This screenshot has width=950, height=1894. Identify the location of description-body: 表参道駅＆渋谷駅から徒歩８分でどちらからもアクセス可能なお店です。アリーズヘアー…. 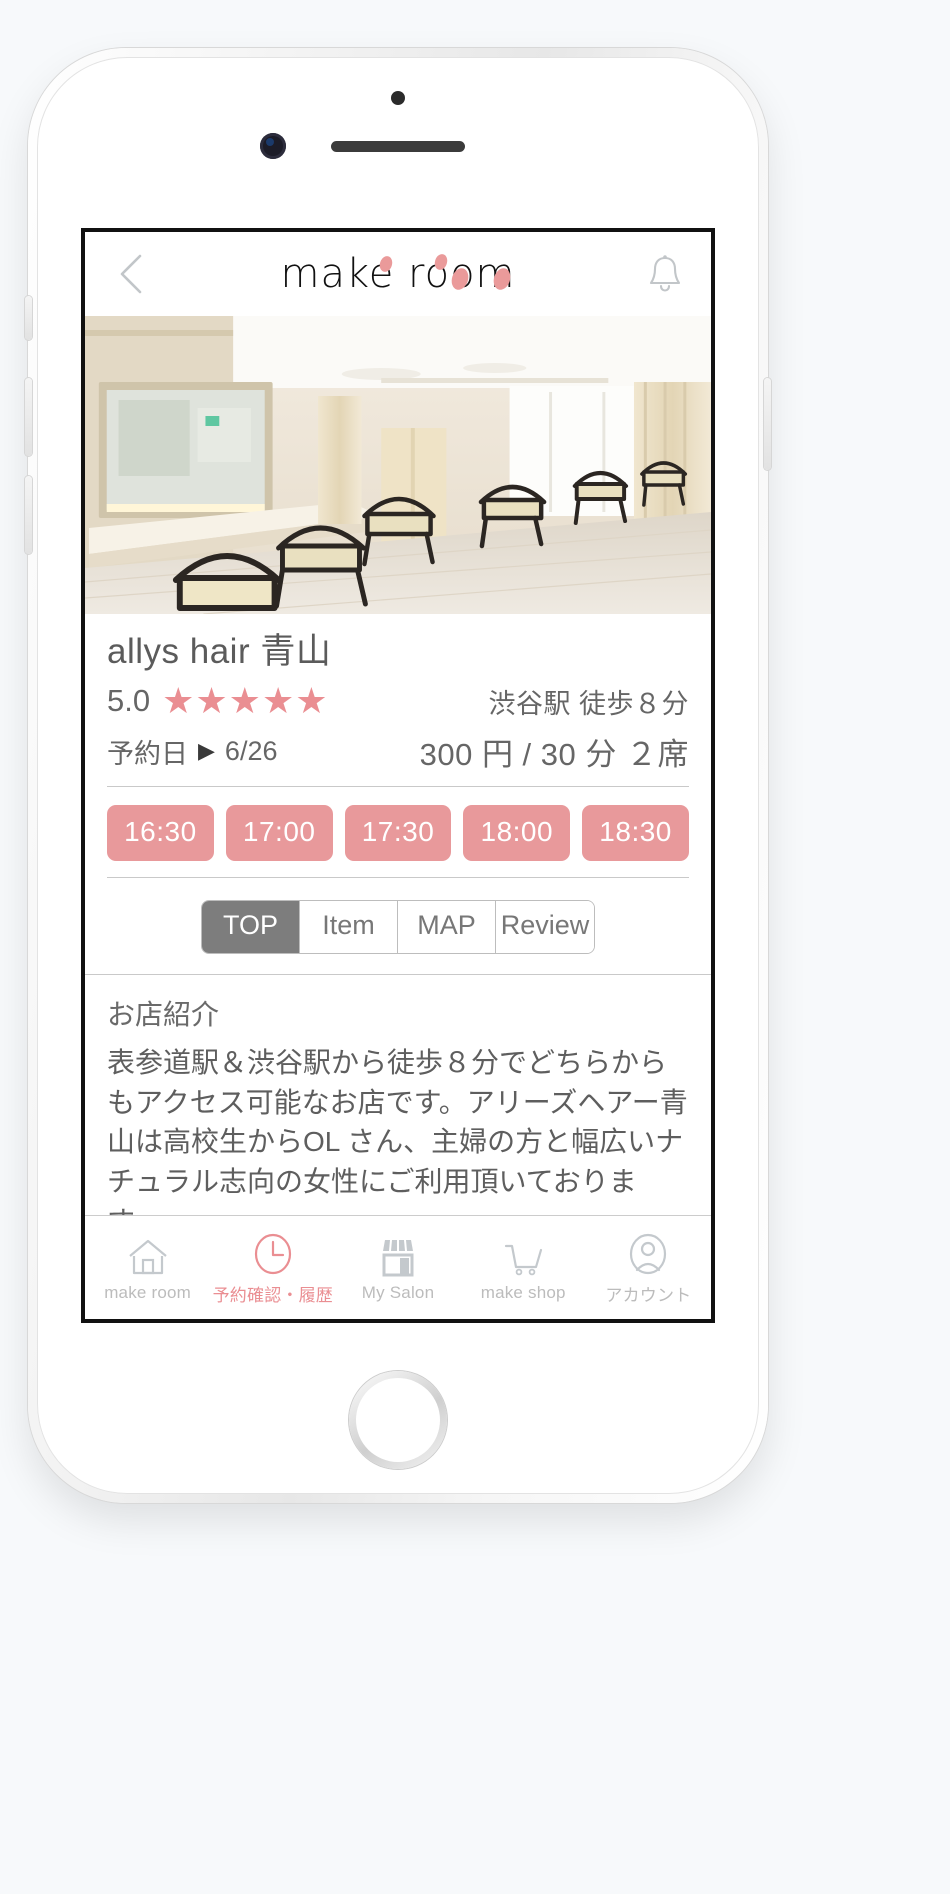
(397, 1130).